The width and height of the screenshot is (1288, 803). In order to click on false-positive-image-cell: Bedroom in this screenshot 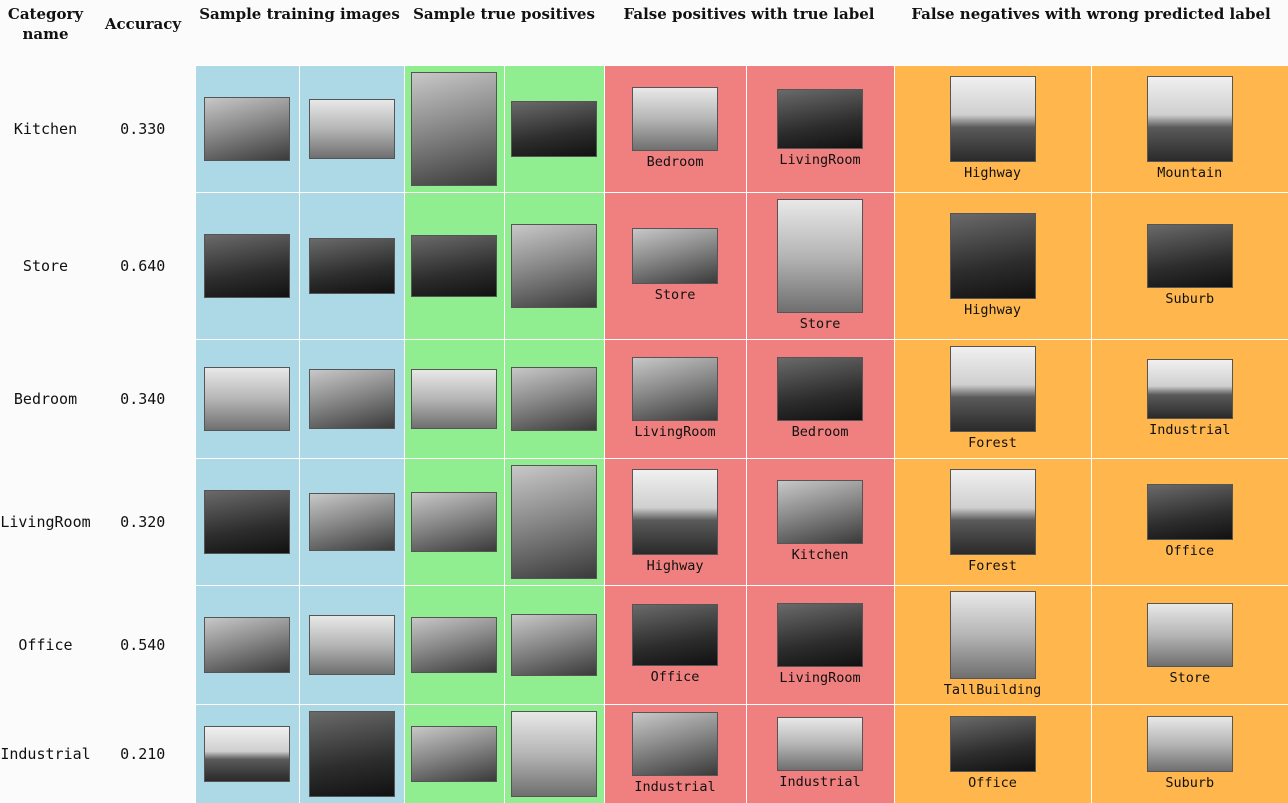, I will do `click(675, 128)`.